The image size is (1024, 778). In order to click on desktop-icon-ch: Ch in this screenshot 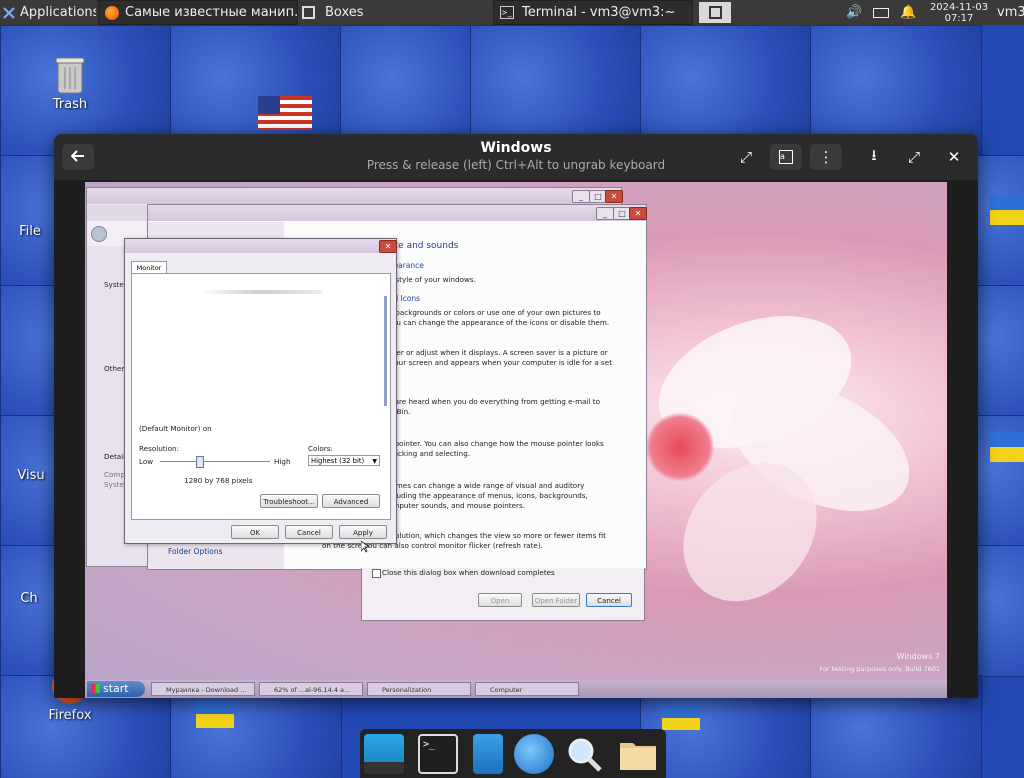, I will do `click(29, 598)`.